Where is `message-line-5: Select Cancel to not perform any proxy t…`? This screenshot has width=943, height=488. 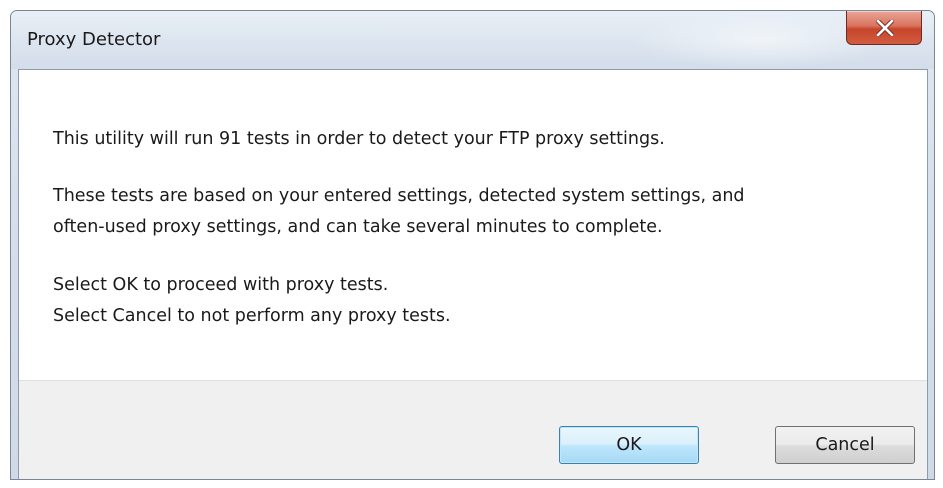
message-line-5: Select Cancel to not perform any proxy t… is located at coordinates (252, 316).